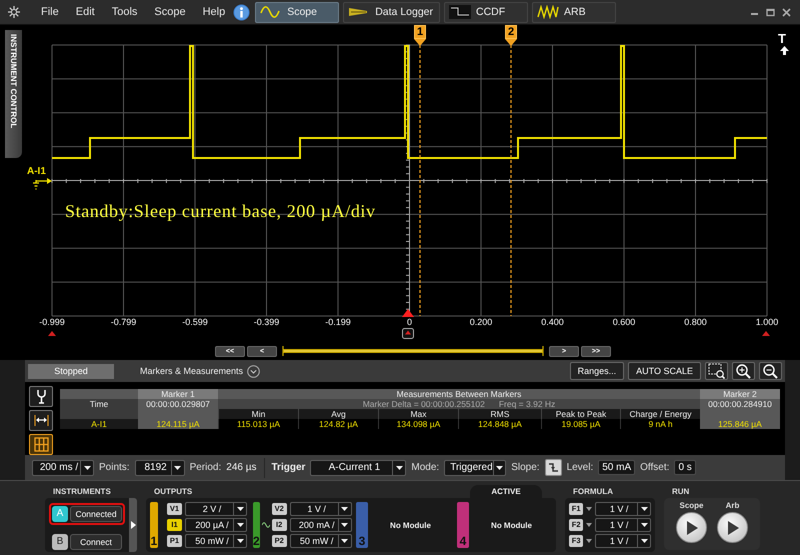 This screenshot has height=555, width=800. I want to click on connect-button: Connect, so click(96, 542).